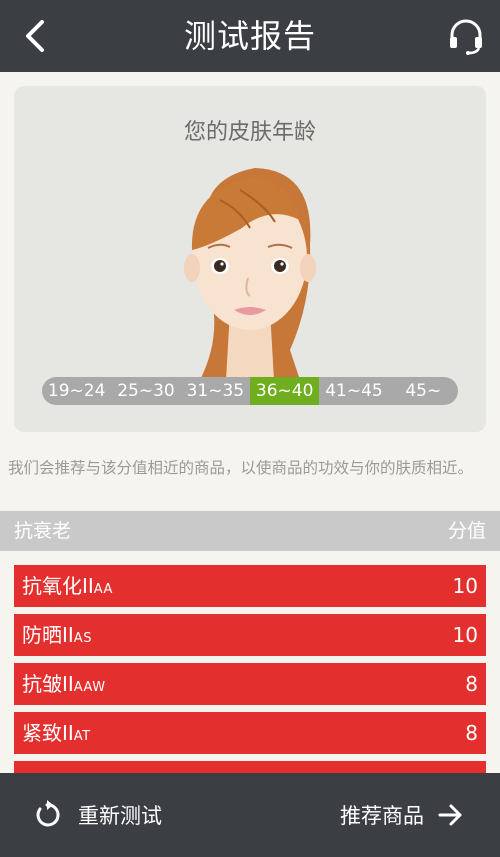  I want to click on score-column-label: 分值, so click(466, 531).